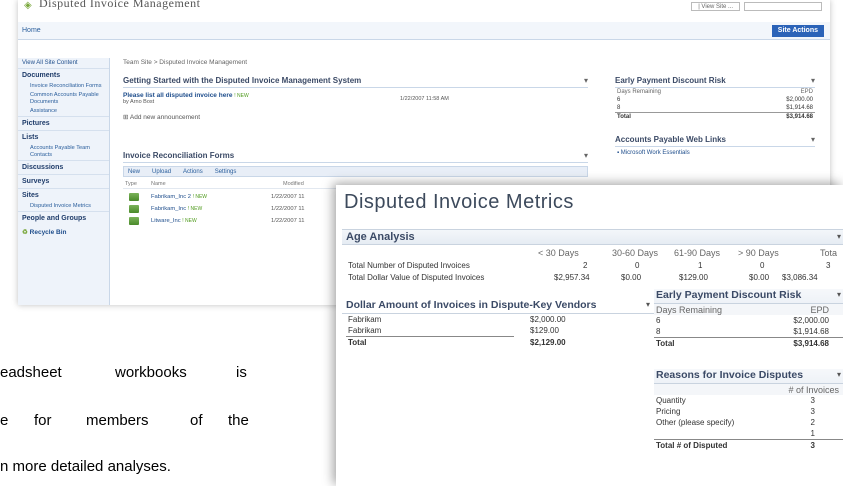 The height and width of the screenshot is (486, 843). Describe the element at coordinates (585, 265) in the screenshot. I see `age-cell: 2` at that location.